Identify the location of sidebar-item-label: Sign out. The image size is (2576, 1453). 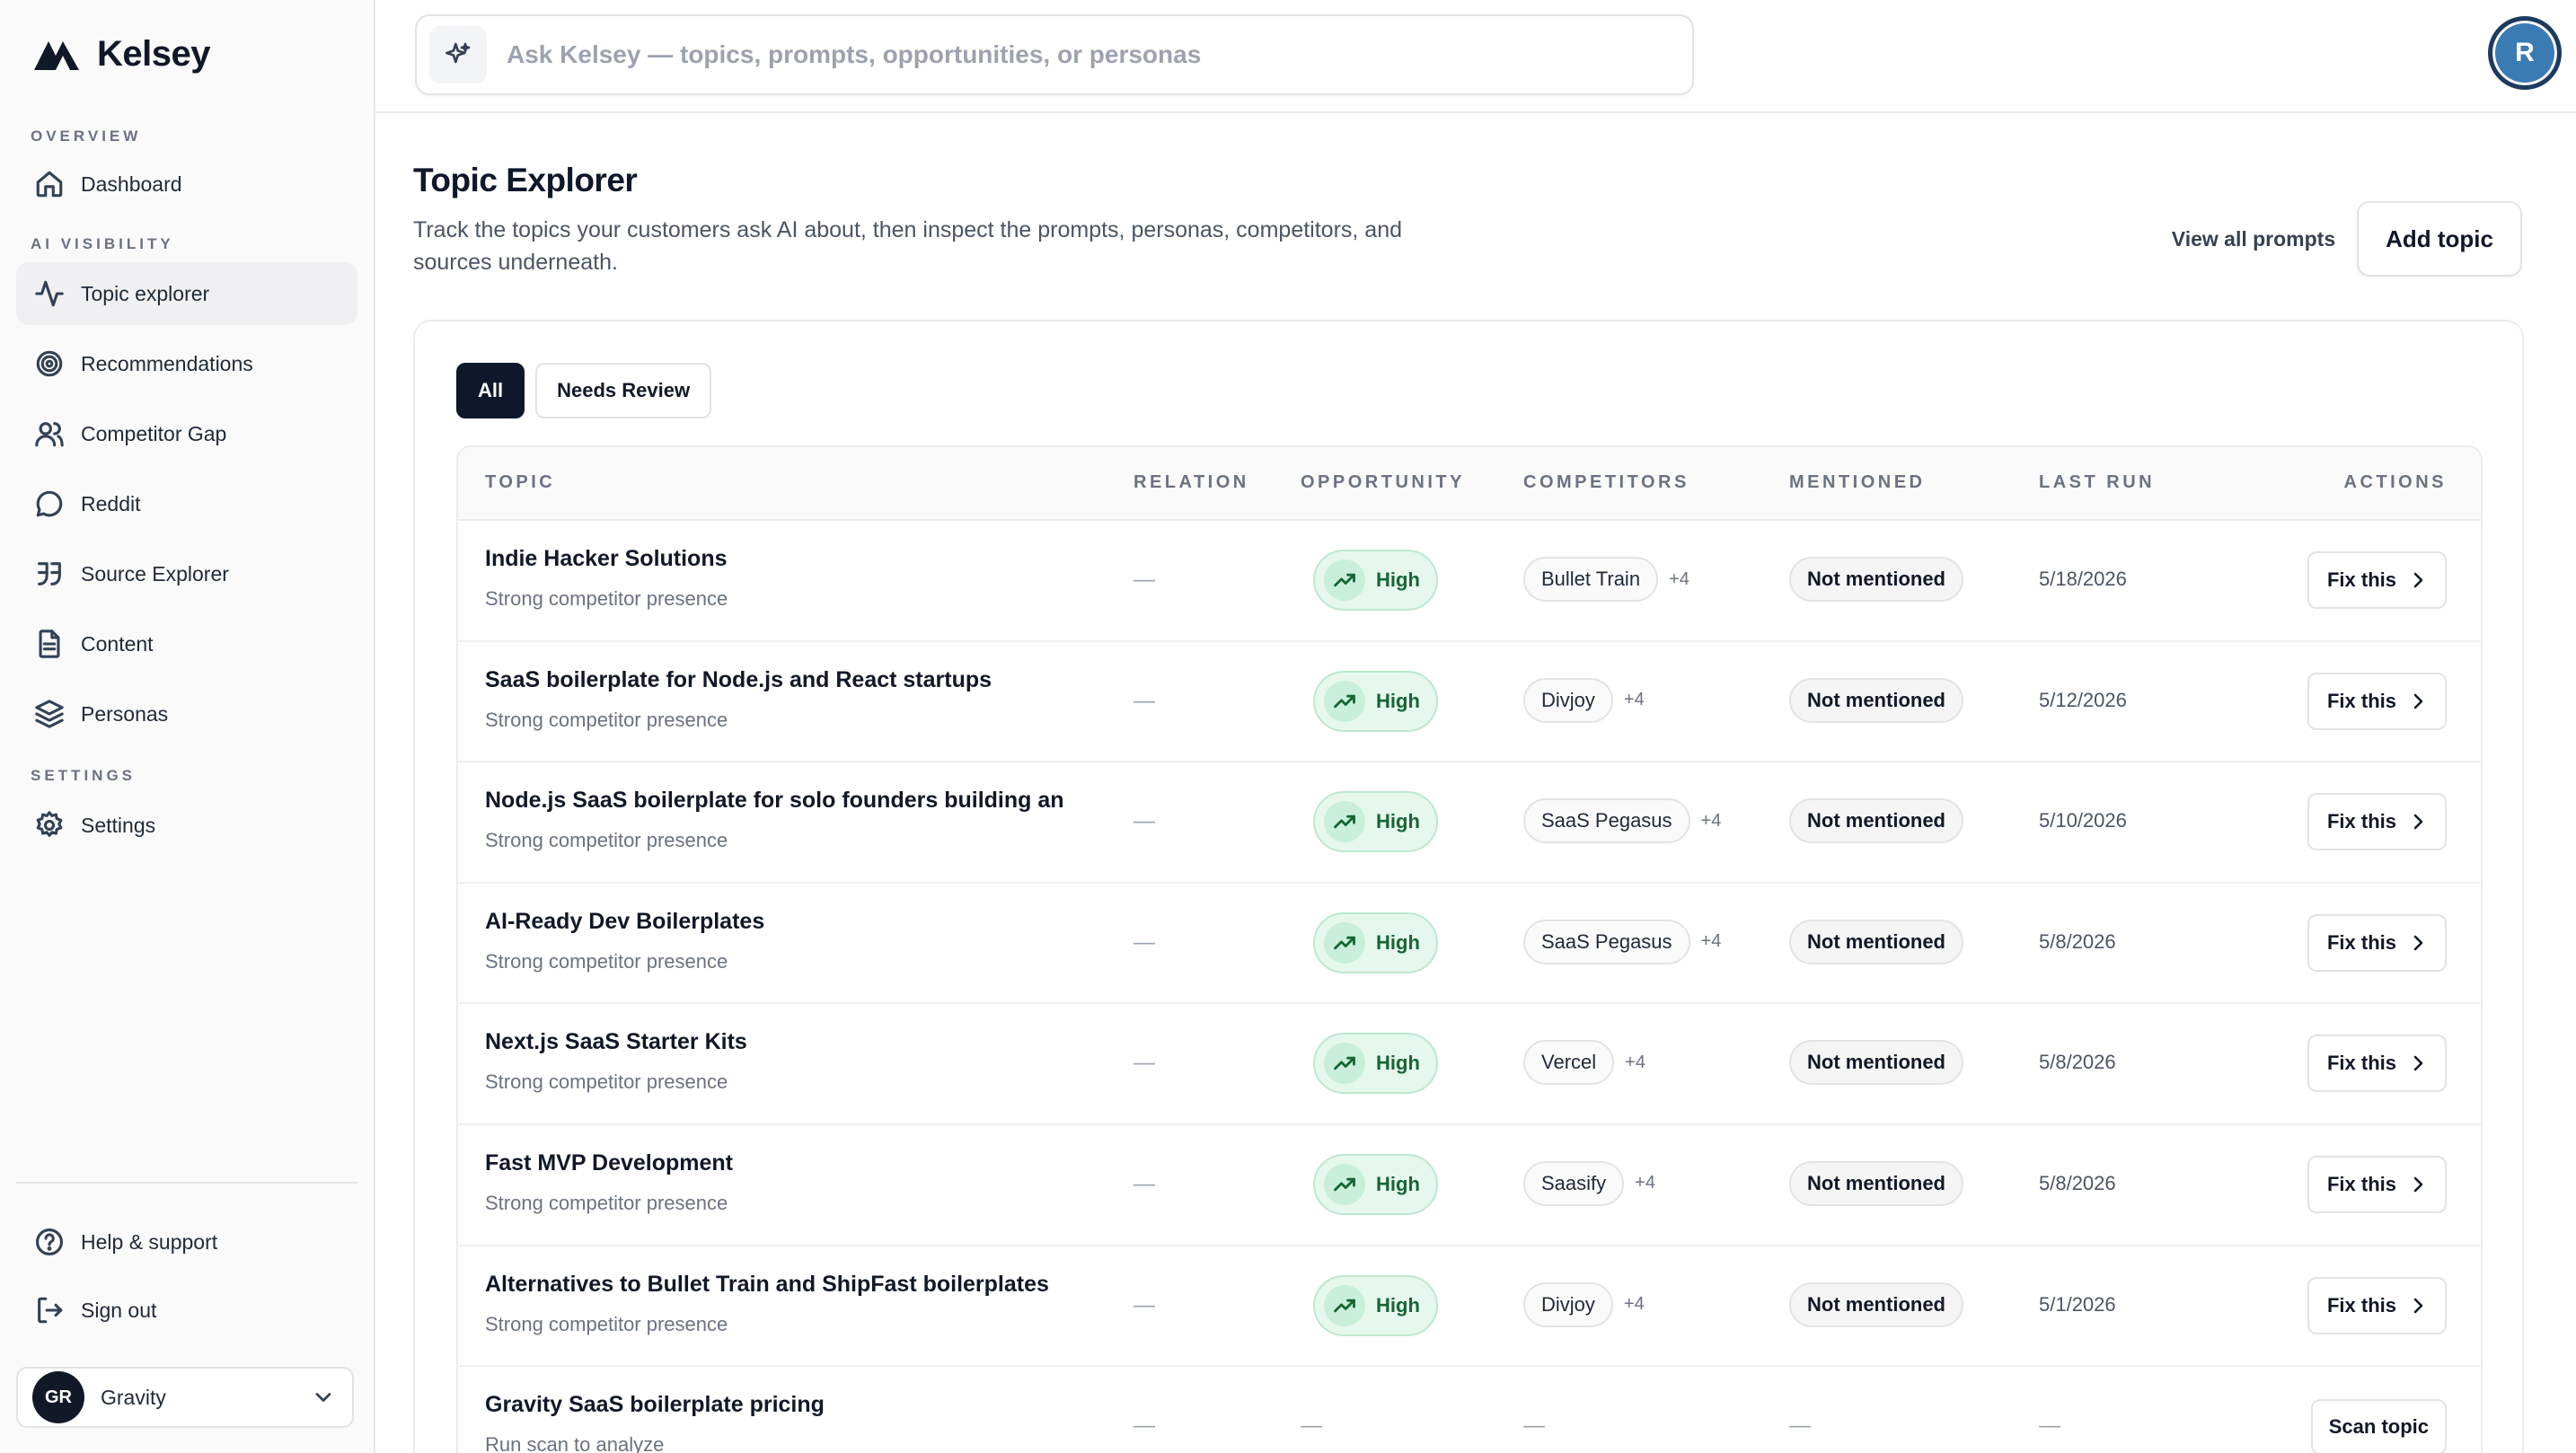
(119, 1310).